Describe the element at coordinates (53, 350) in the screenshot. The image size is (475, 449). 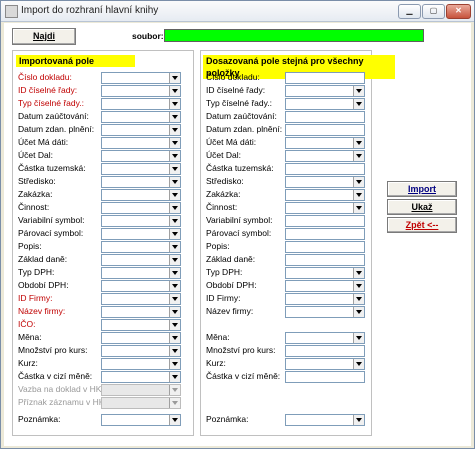
I see `imported-field-label: Množství pro kurs:` at that location.